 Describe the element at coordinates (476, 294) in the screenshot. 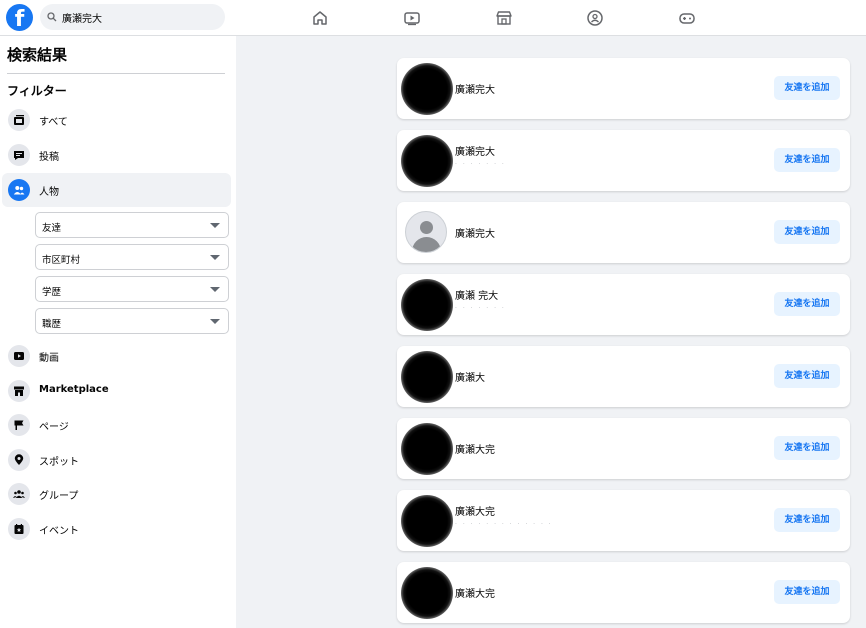

I see `result-name: 廣瀬 完大` at that location.